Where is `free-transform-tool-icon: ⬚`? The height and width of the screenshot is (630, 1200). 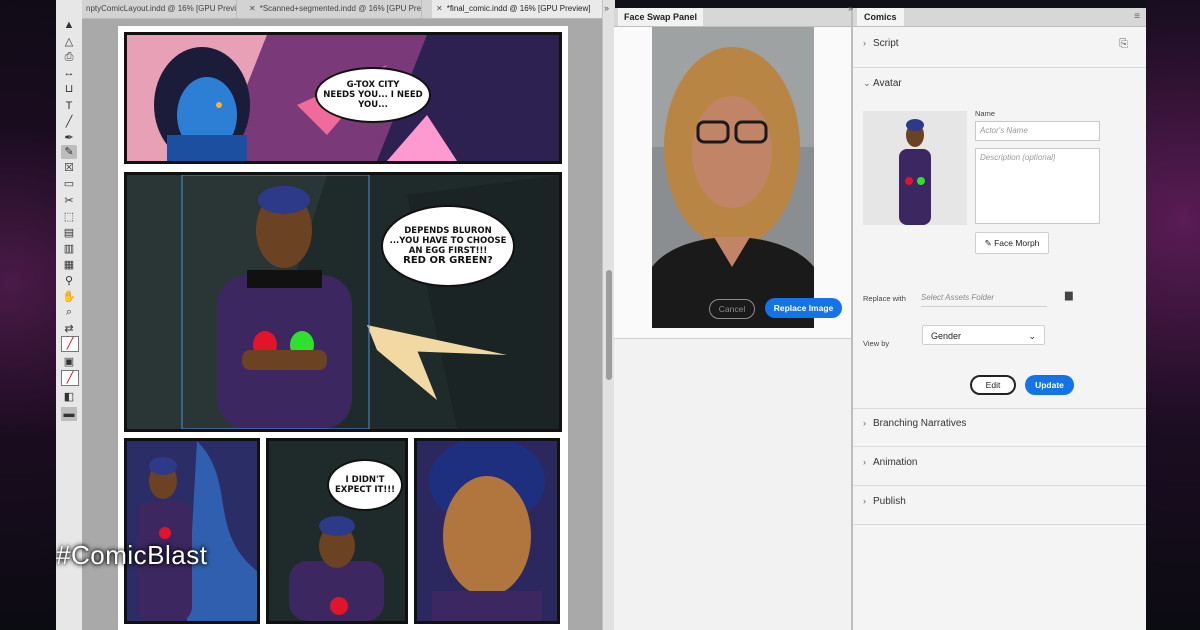
free-transform-tool-icon: ⬚ is located at coordinates (69, 217).